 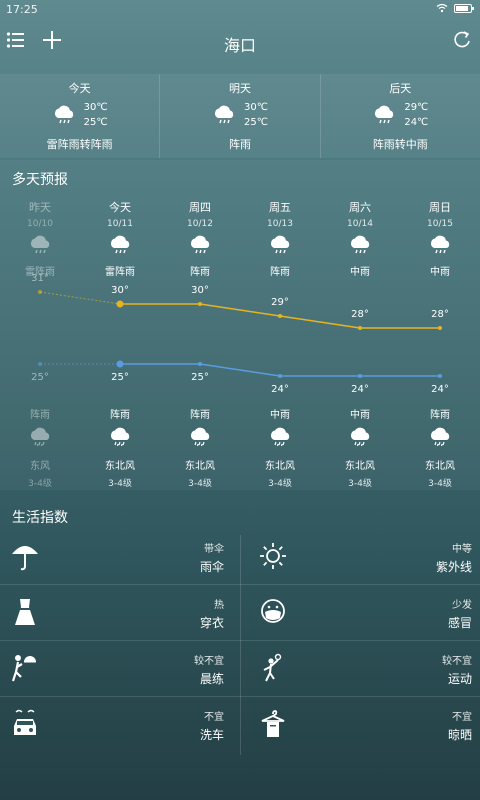 What do you see at coordinates (364, 668) in the screenshot?
I see `life-index-item: 较不宜 运动` at bounding box center [364, 668].